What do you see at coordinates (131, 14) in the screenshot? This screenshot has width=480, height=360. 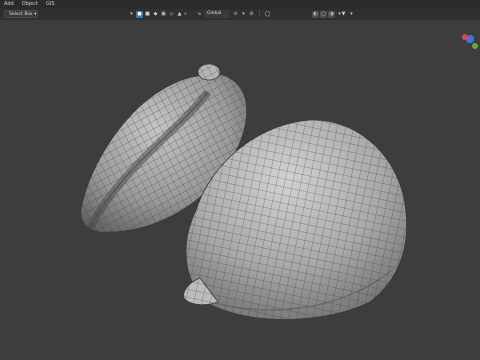 I see `filter-toggle-icon: ▾` at bounding box center [131, 14].